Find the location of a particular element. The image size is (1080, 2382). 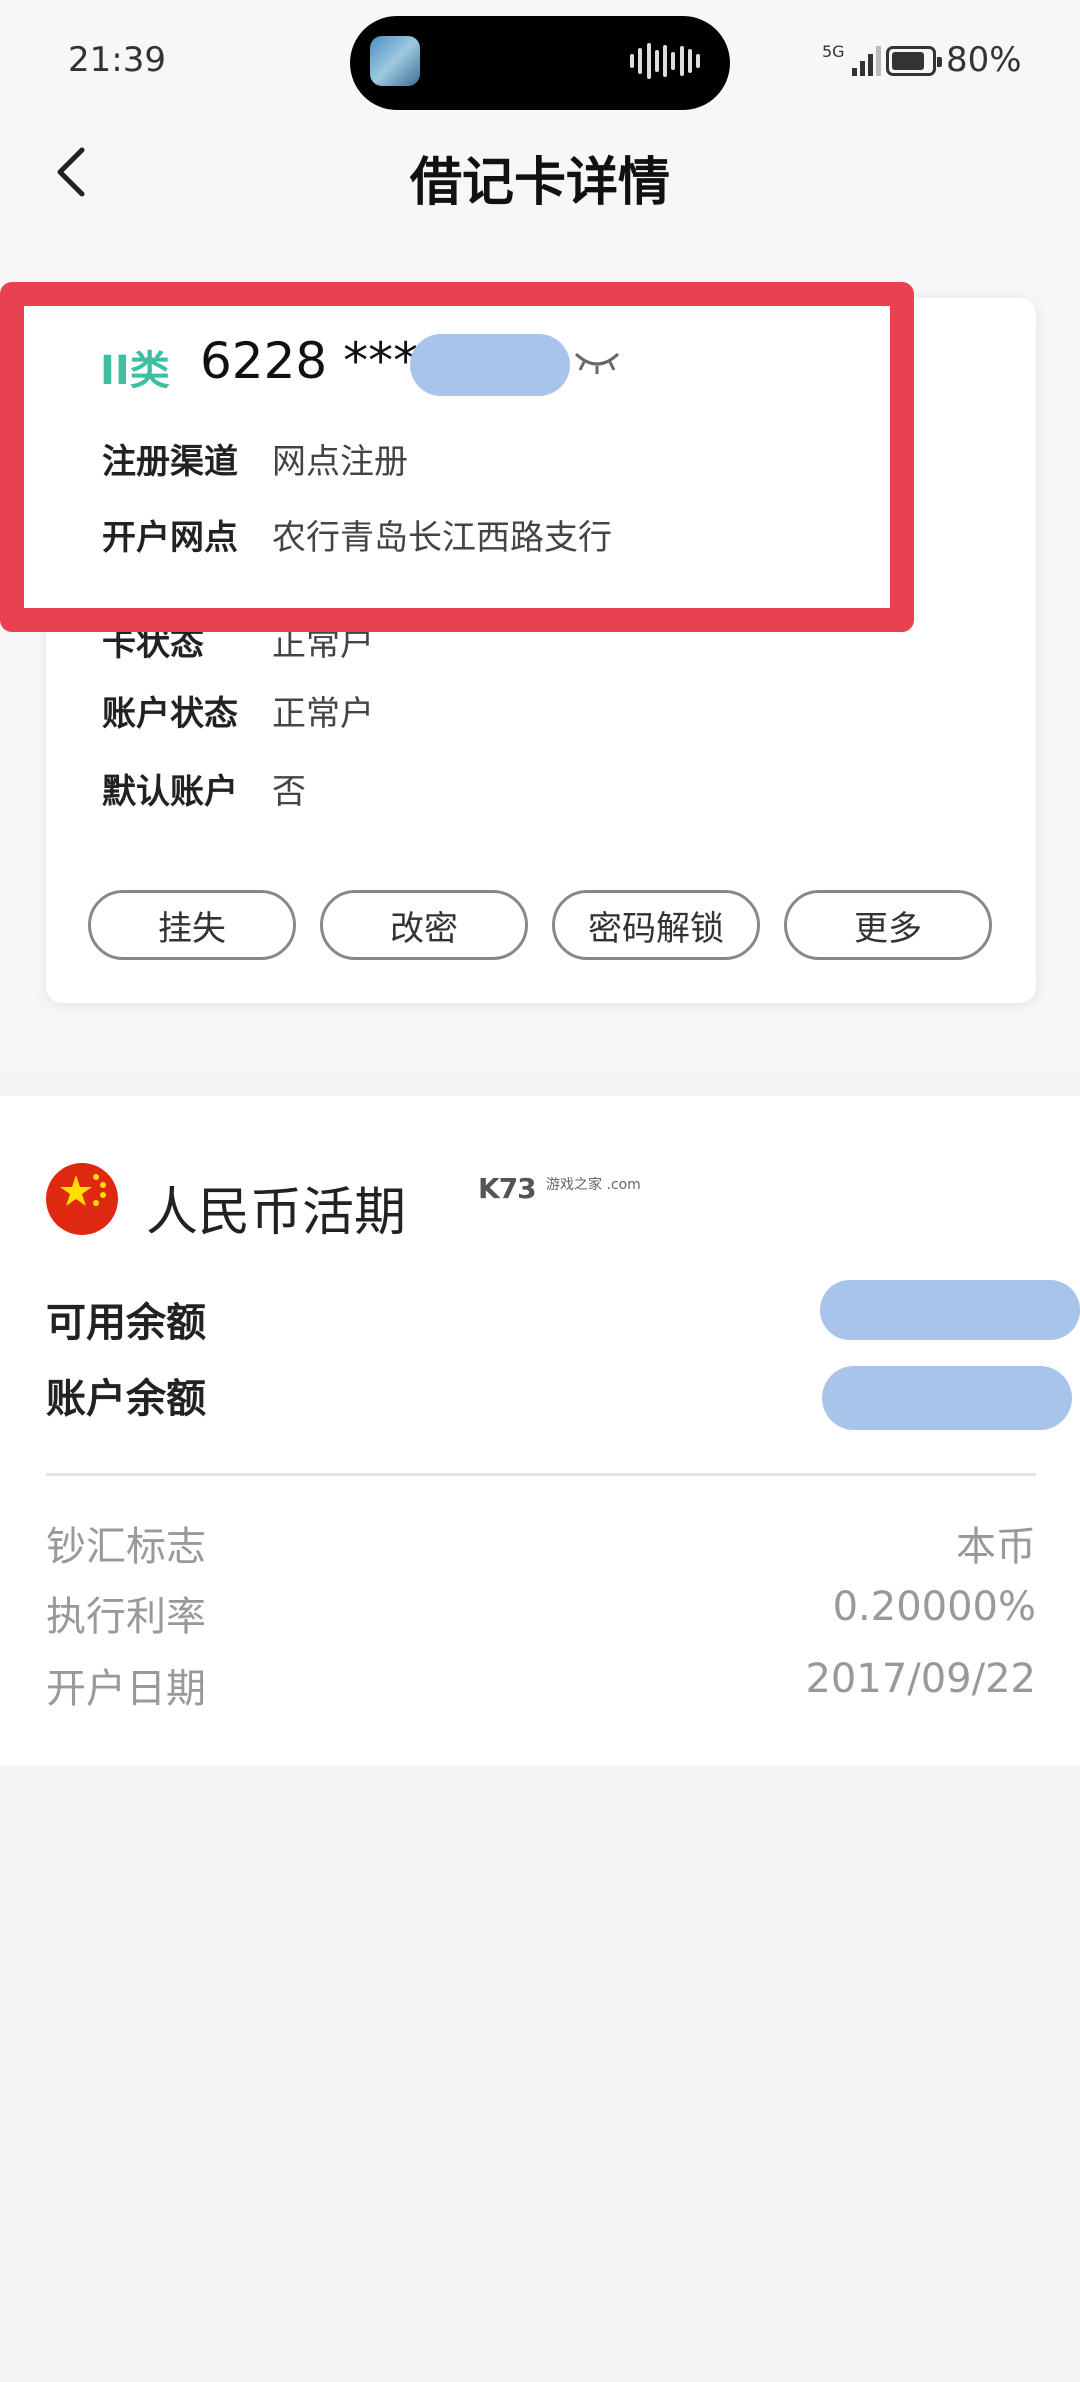

detail-value-interest-rate: 0.20000% is located at coordinates (934, 1607).